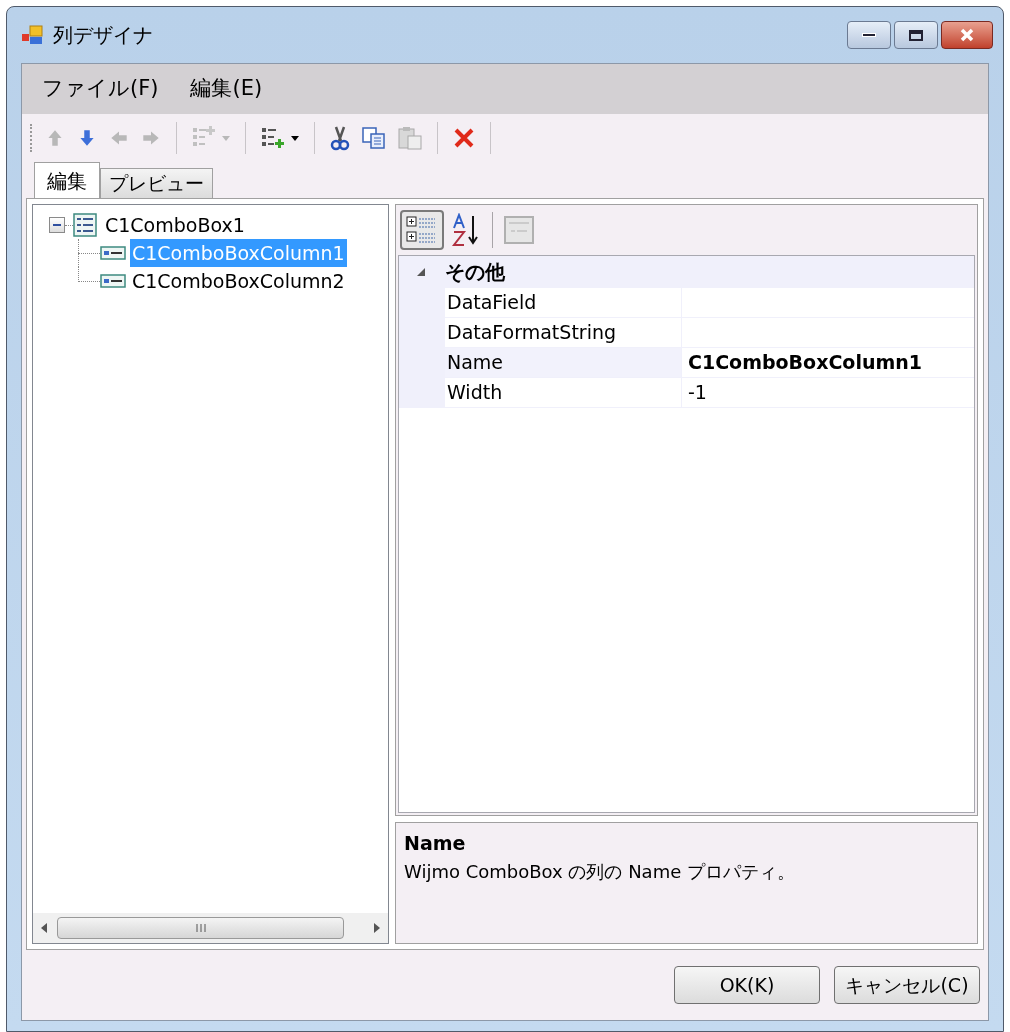 The height and width of the screenshot is (1032, 1010). What do you see at coordinates (464, 138) in the screenshot?
I see `delete-icon` at bounding box center [464, 138].